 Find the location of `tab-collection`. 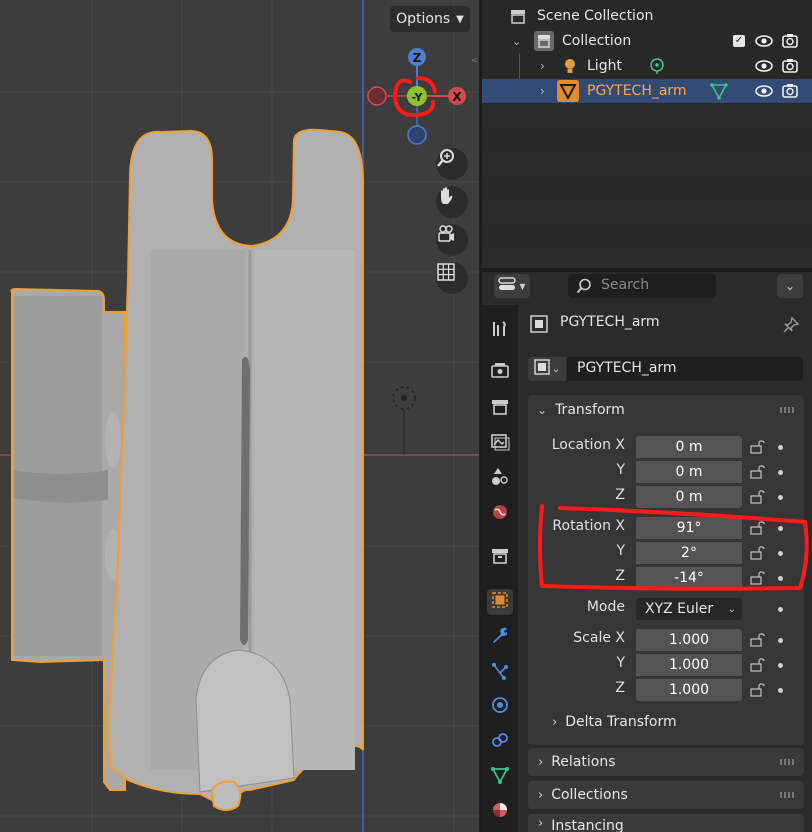

tab-collection is located at coordinates (500, 558).